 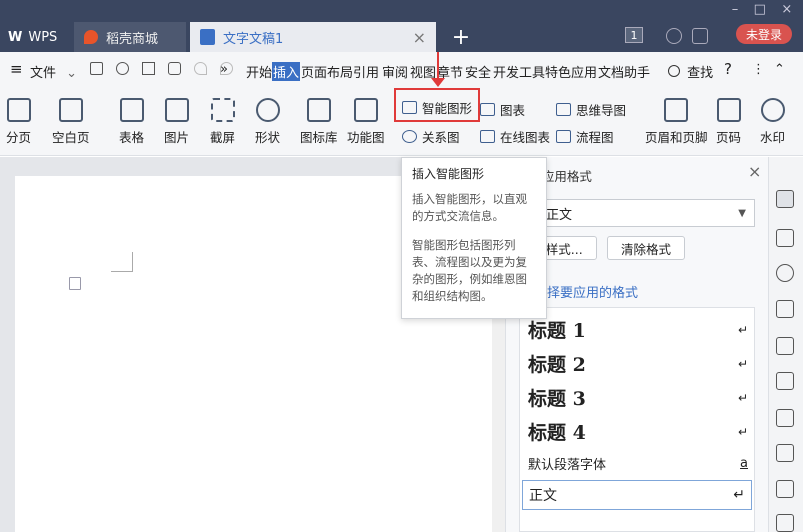 What do you see at coordinates (419, 37) in the screenshot?
I see `close-tab-icon: ×` at bounding box center [419, 37].